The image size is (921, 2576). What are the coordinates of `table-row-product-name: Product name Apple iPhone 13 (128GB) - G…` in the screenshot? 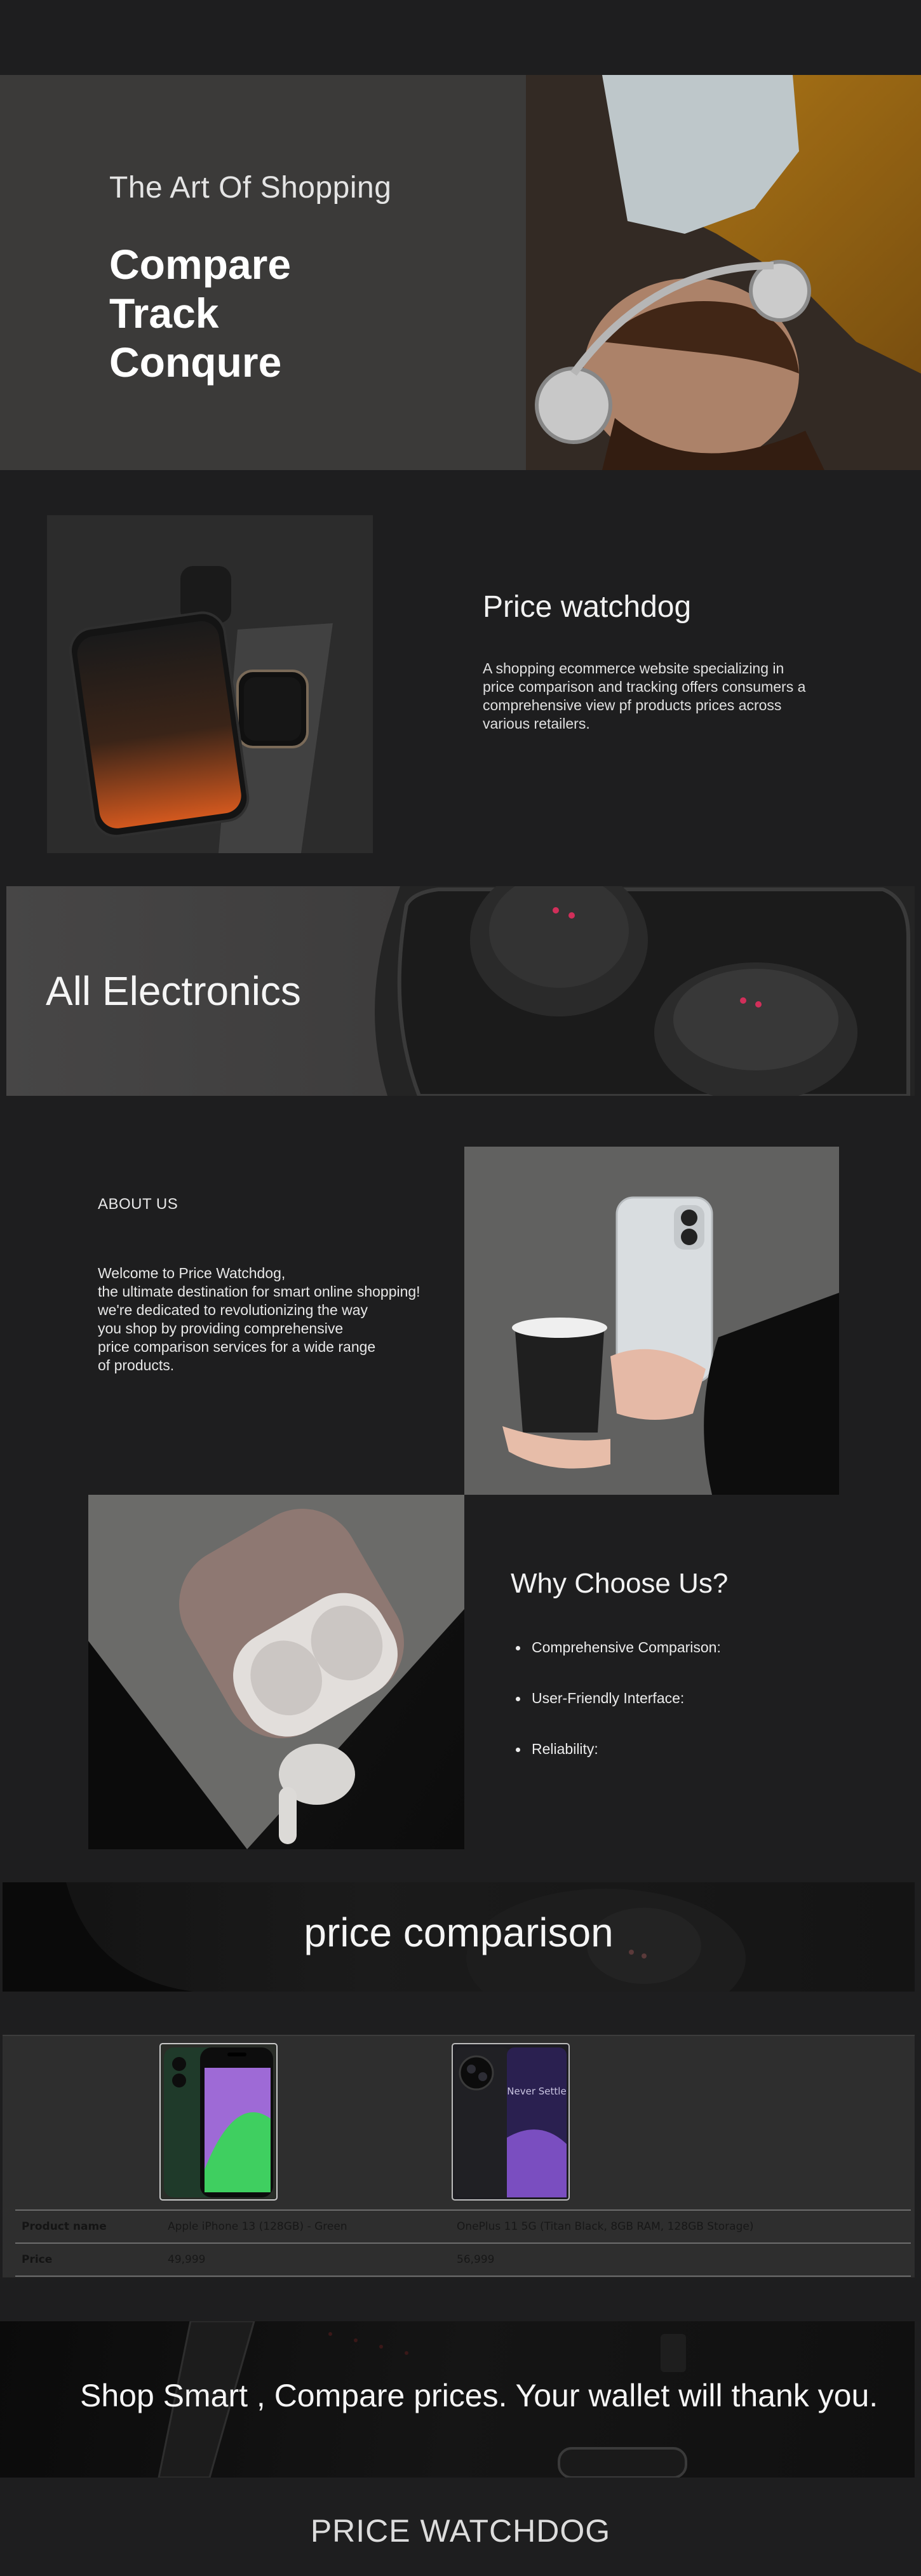 It's located at (463, 2226).